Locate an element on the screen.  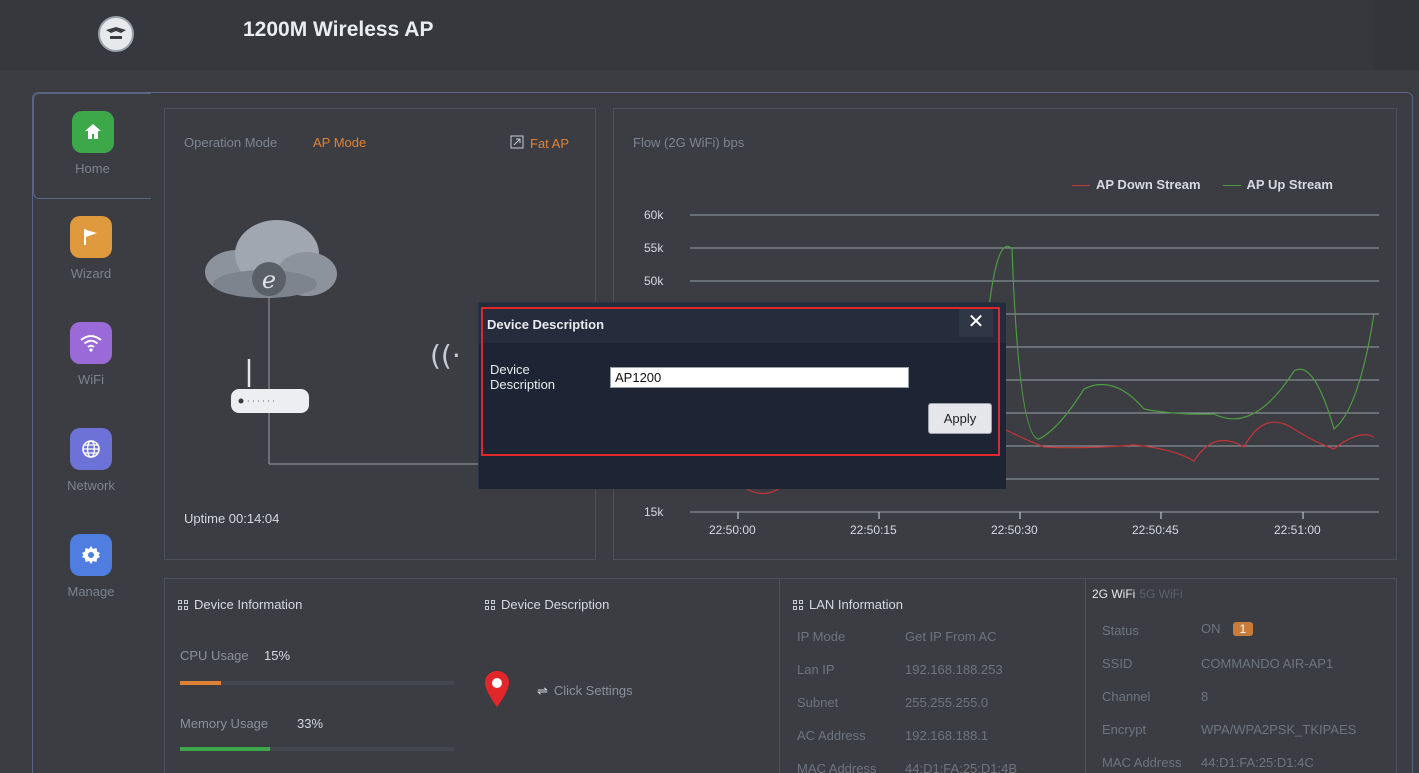
sidebar-item-wifi: WiFi is located at coordinates (91, 358).